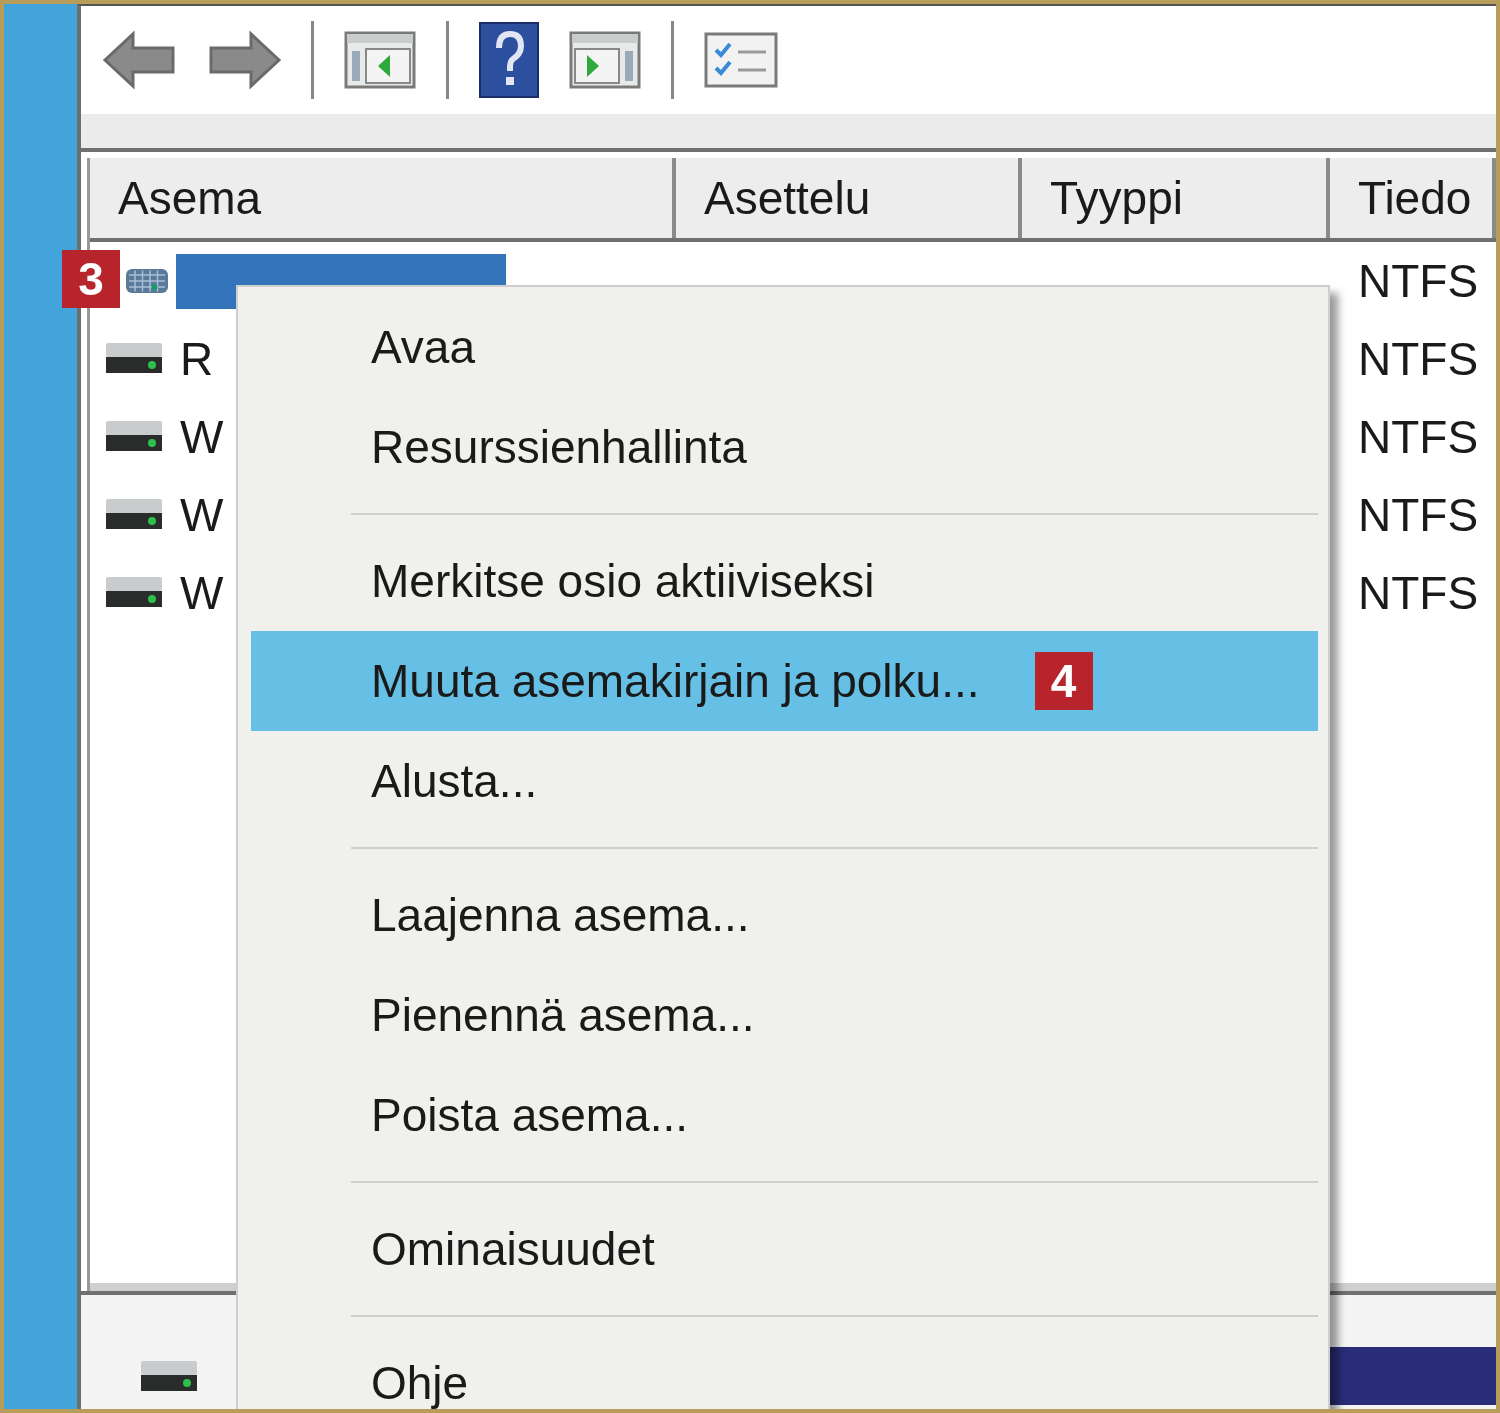 The image size is (1500, 1413). Describe the element at coordinates (784, 681) in the screenshot. I see `menu-item: Muuta asemakirjain ja polku... 4` at that location.